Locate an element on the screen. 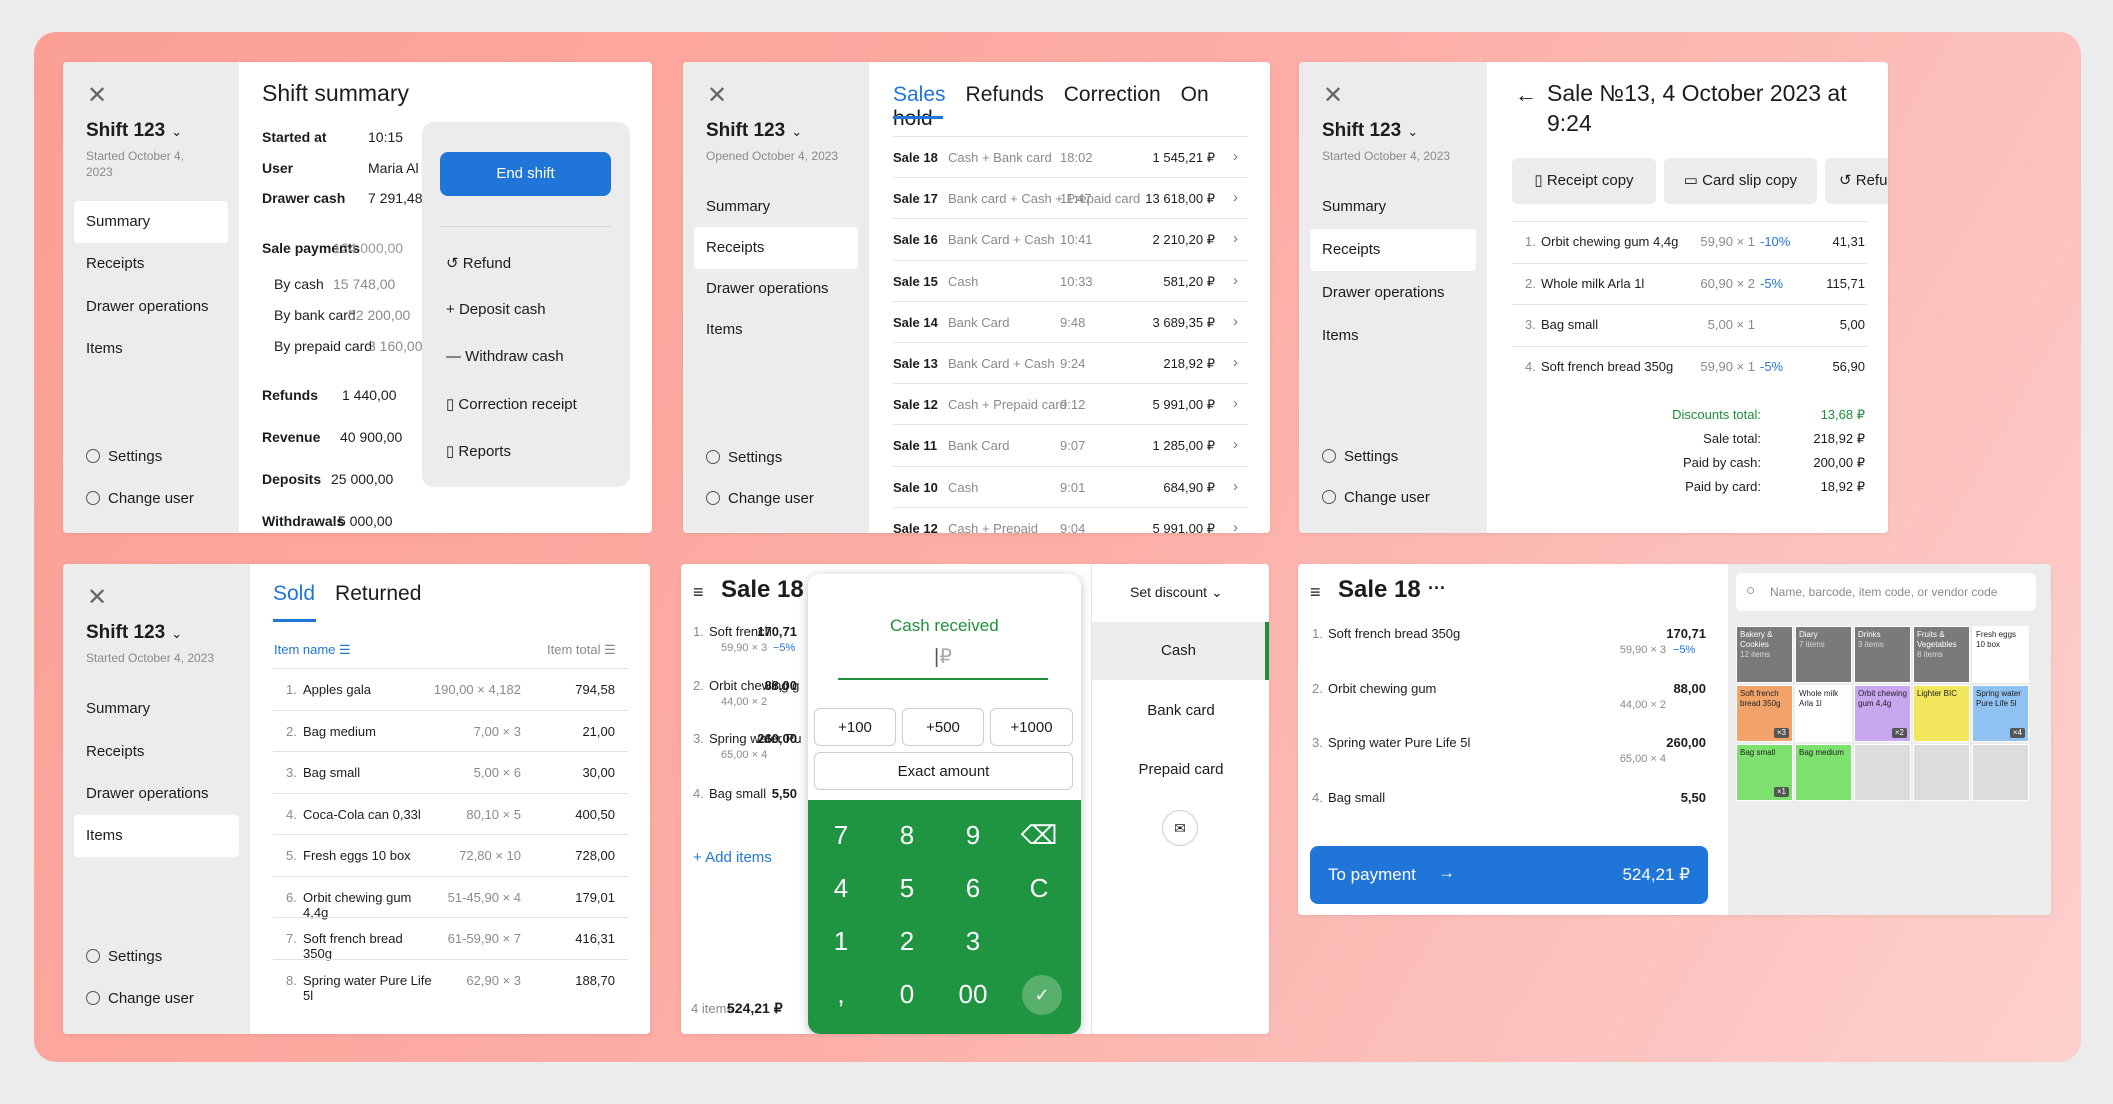  key-6: 6 is located at coordinates (973, 888).